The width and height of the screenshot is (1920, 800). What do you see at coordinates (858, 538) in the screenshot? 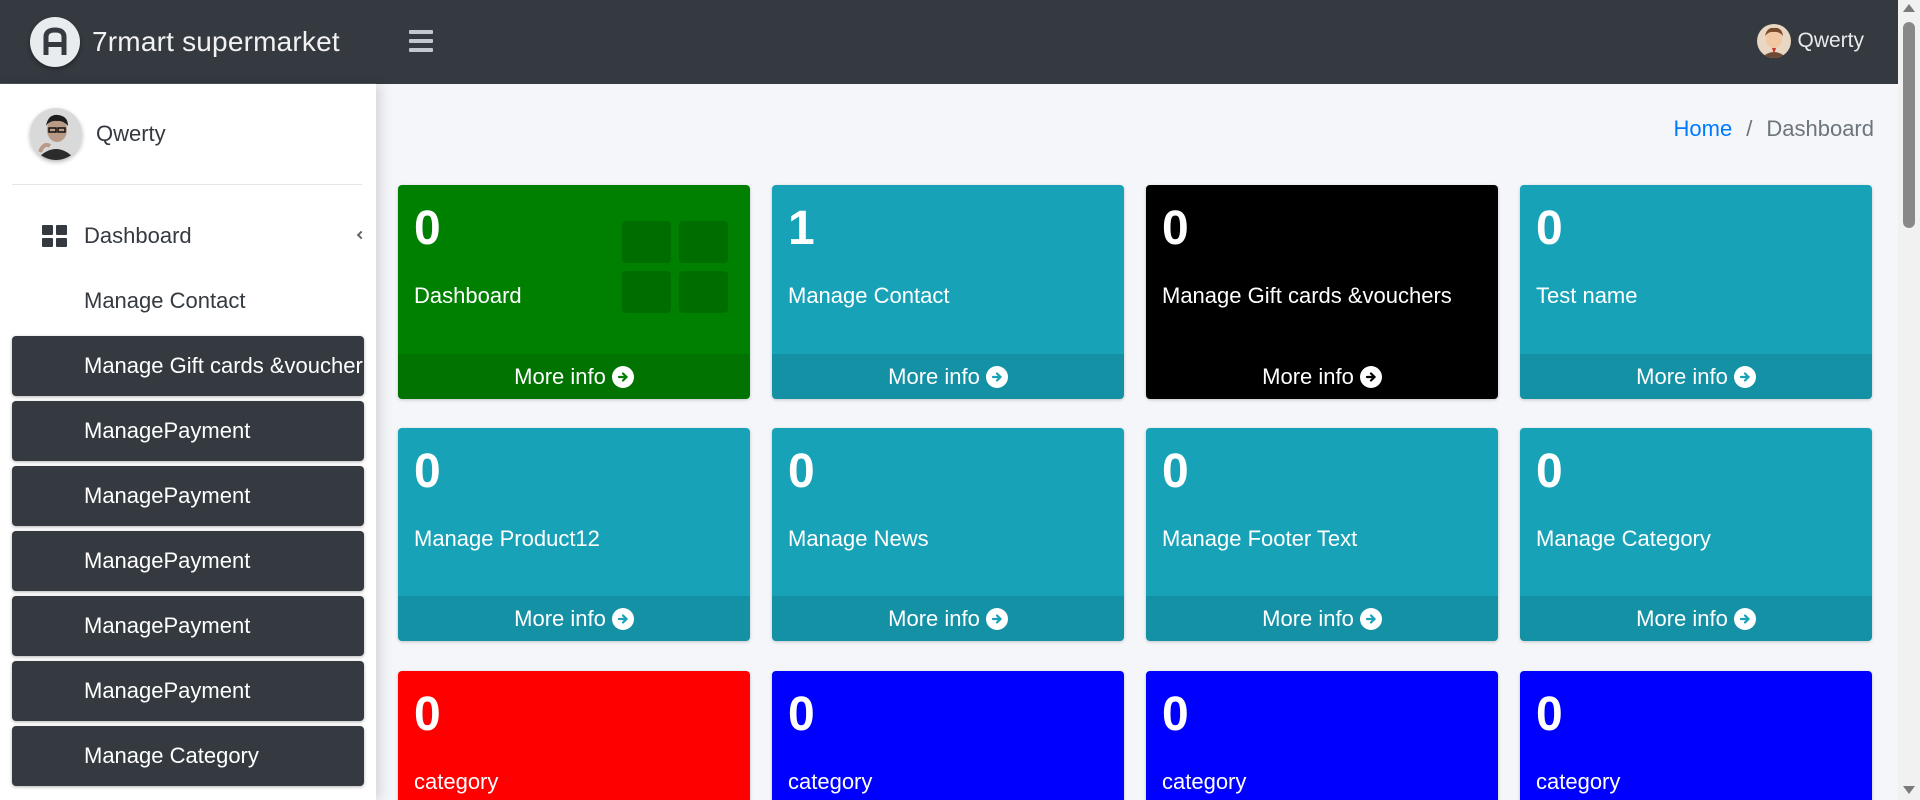
I see `tile-title: Manage News` at bounding box center [858, 538].